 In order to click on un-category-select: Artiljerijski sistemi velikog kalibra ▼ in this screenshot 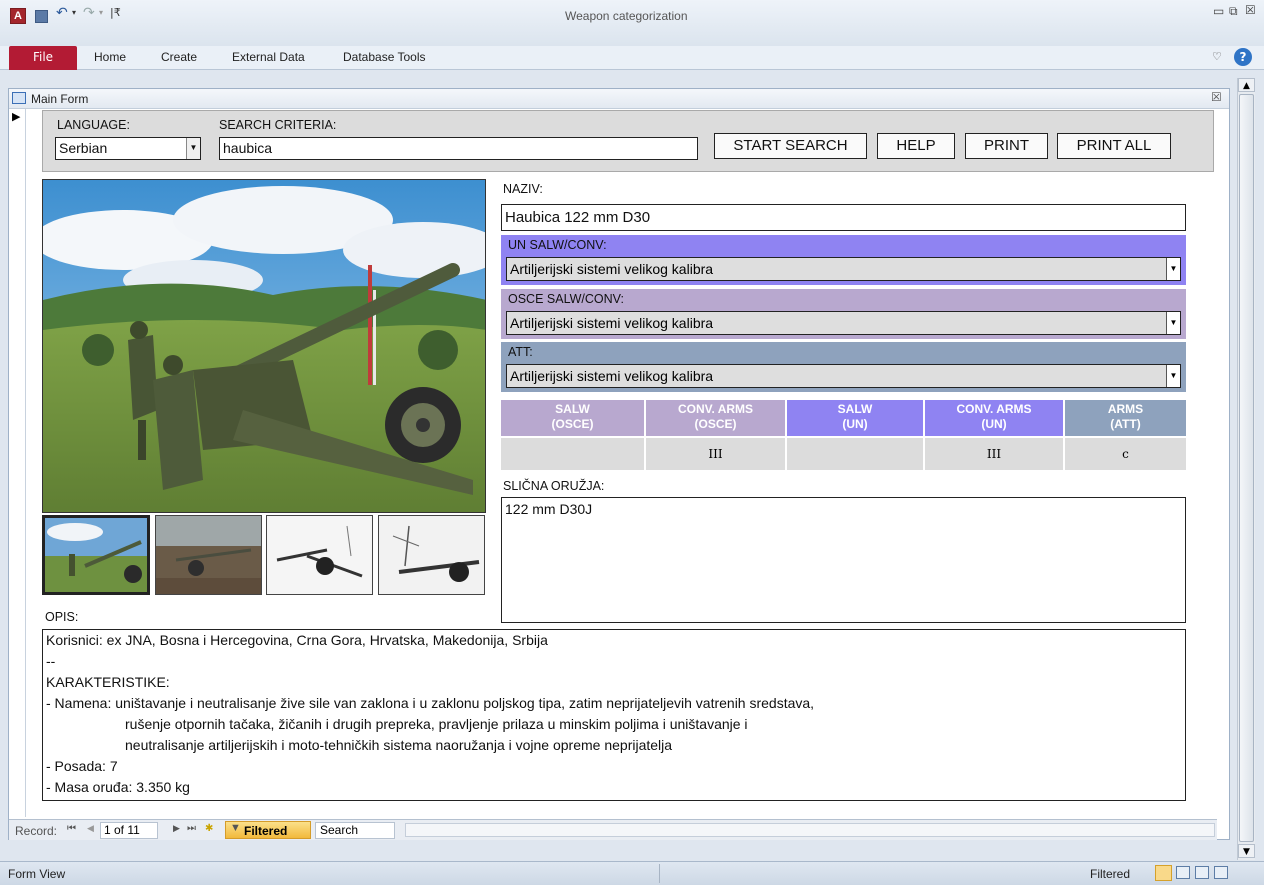, I will do `click(843, 269)`.